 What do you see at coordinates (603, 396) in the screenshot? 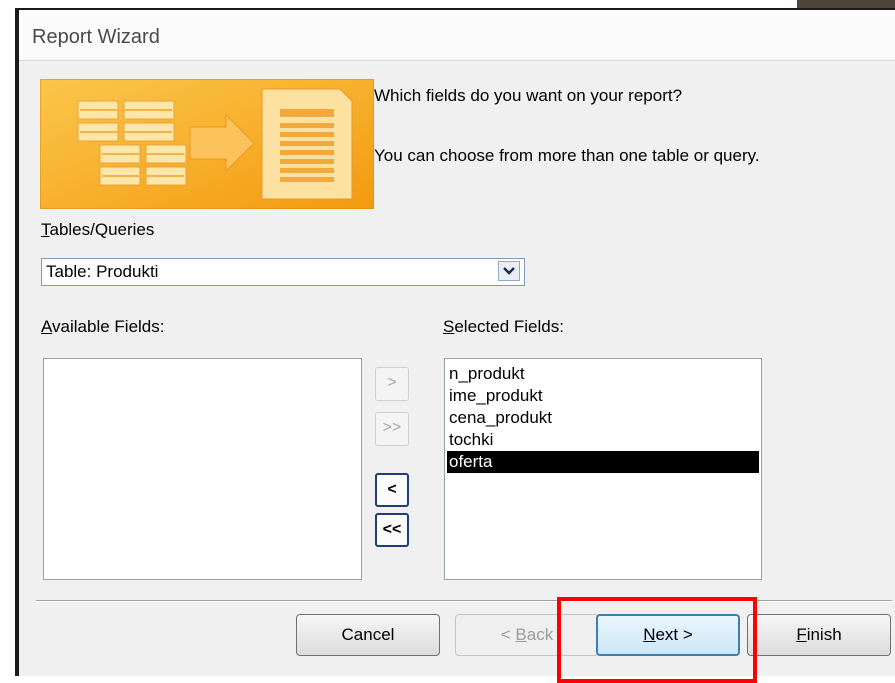
I see `list-item: ime_produkt` at bounding box center [603, 396].